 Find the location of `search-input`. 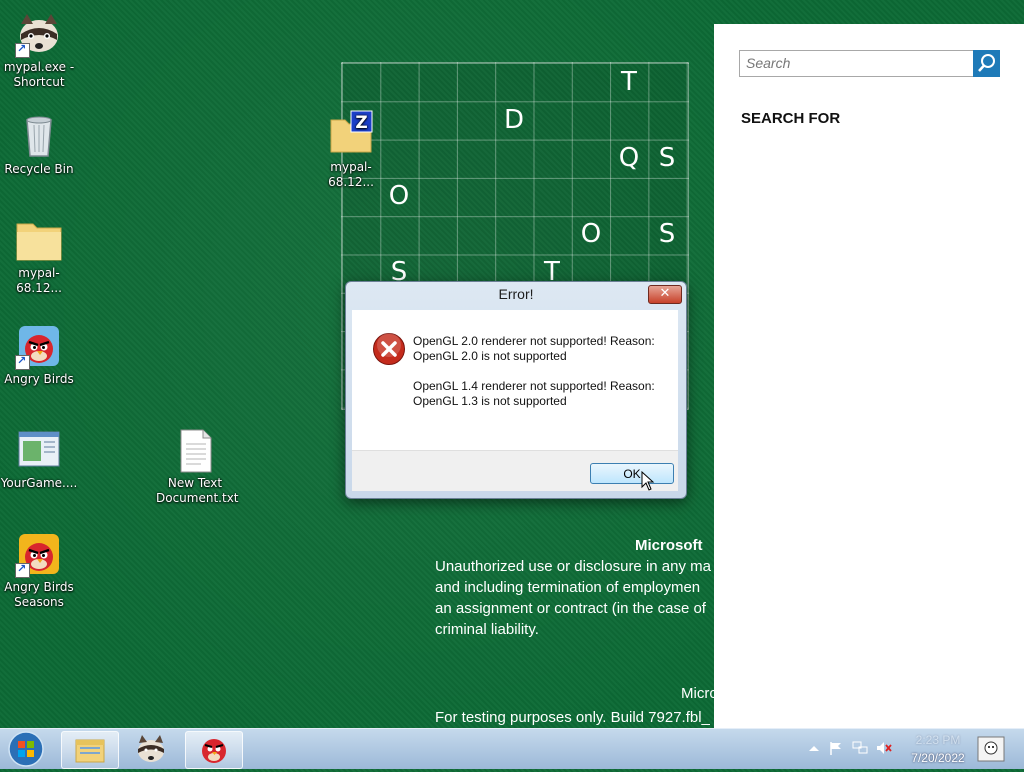

search-input is located at coordinates (856, 62).